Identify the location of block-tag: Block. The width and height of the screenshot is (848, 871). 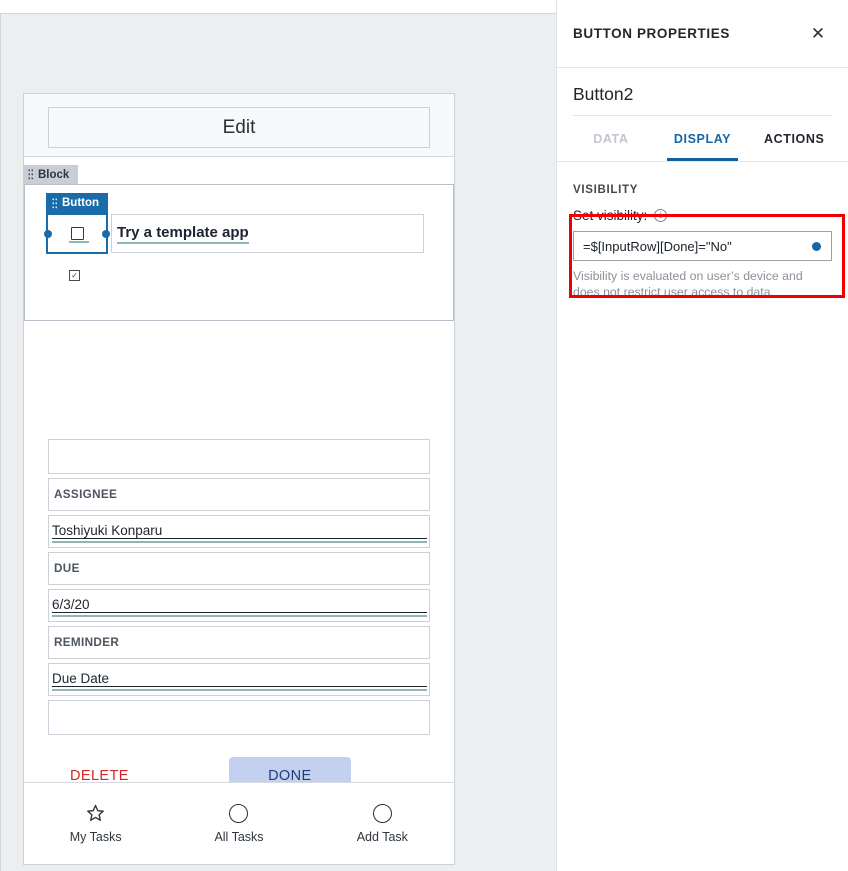
(51, 174).